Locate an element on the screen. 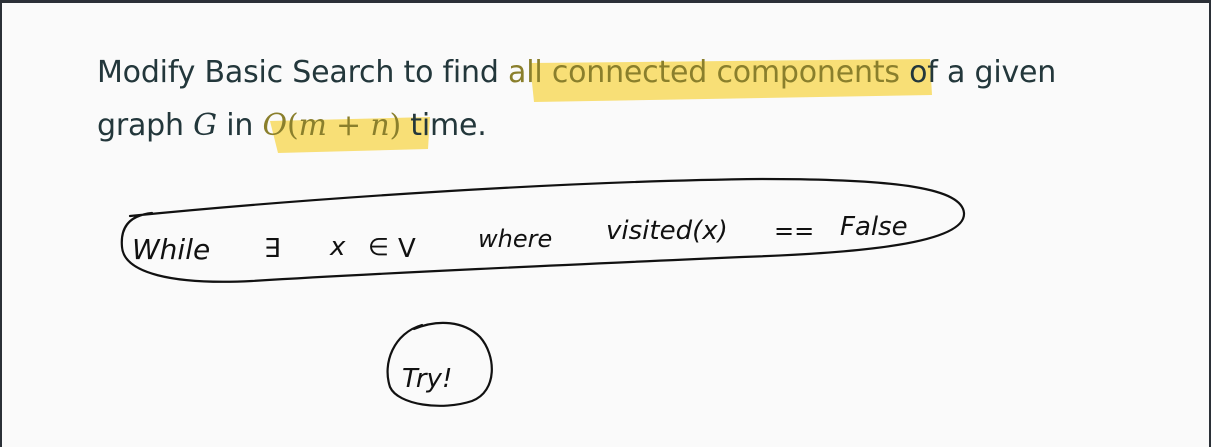  complexity-expression: O(m + n) is located at coordinates (332, 125).